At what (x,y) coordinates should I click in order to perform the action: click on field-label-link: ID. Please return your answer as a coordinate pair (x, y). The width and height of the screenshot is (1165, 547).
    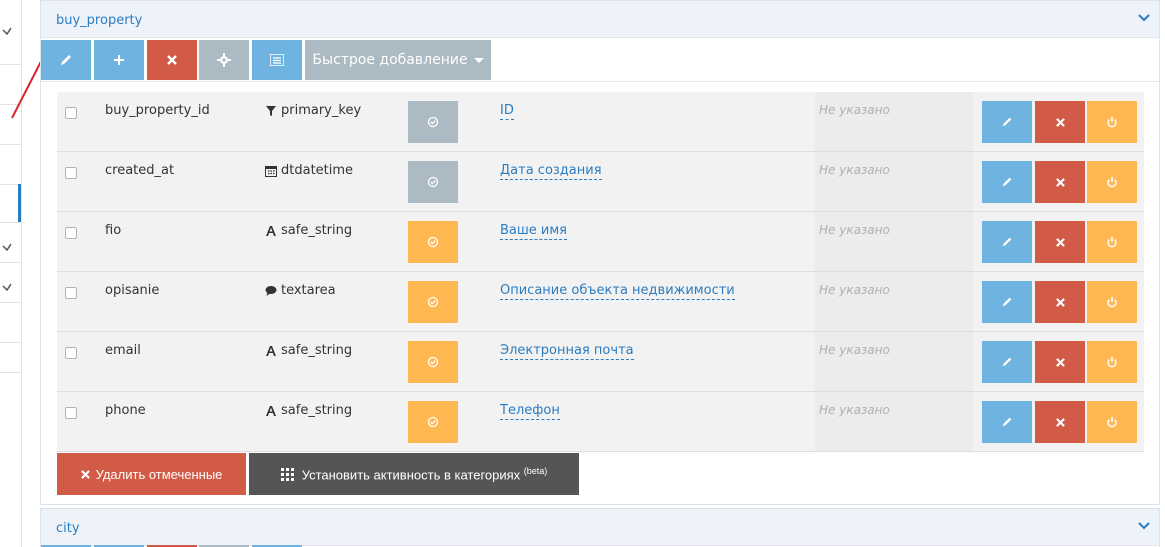
    Looking at the image, I should click on (507, 111).